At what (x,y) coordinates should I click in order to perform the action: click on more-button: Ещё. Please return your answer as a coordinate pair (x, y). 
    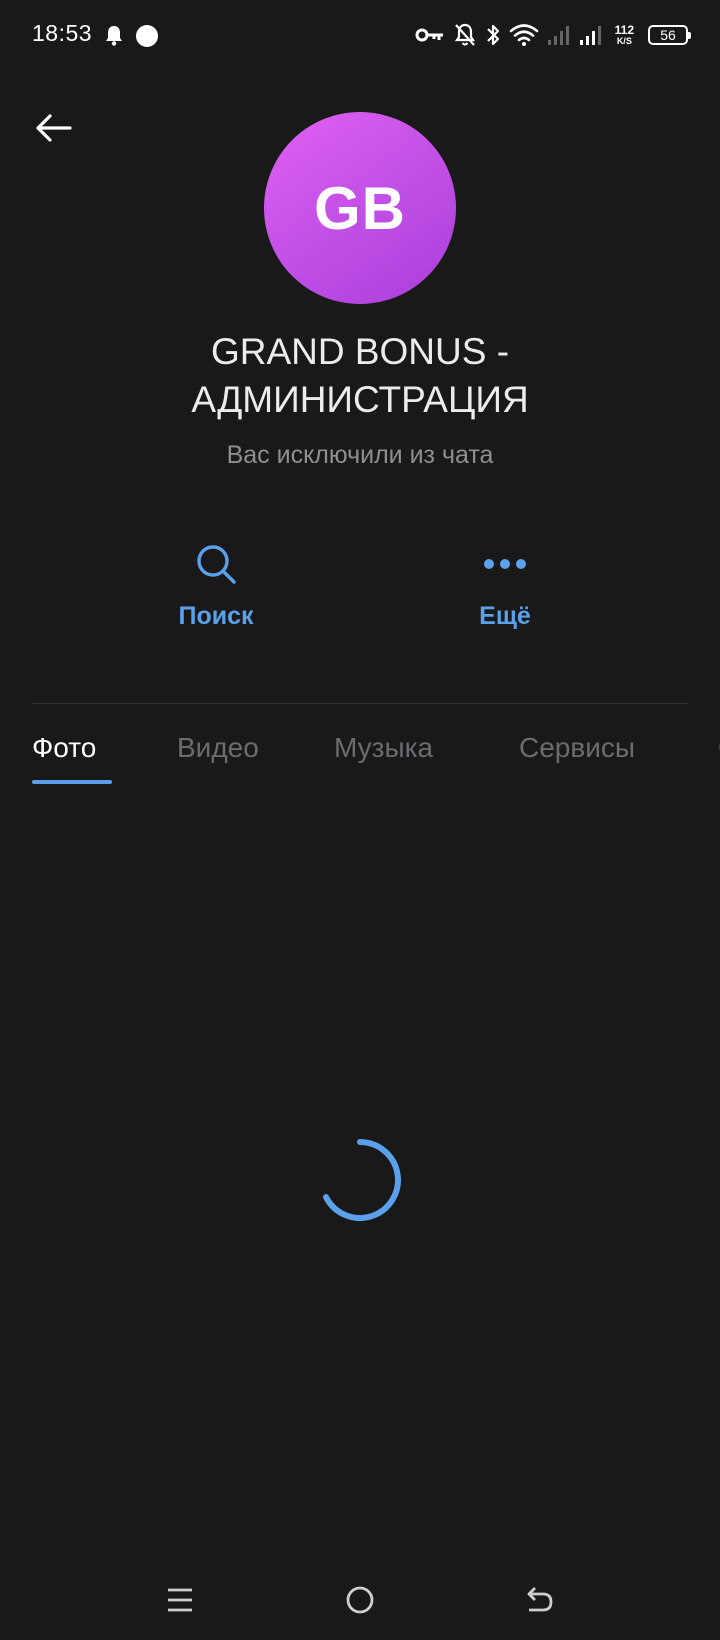
    Looking at the image, I should click on (505, 585).